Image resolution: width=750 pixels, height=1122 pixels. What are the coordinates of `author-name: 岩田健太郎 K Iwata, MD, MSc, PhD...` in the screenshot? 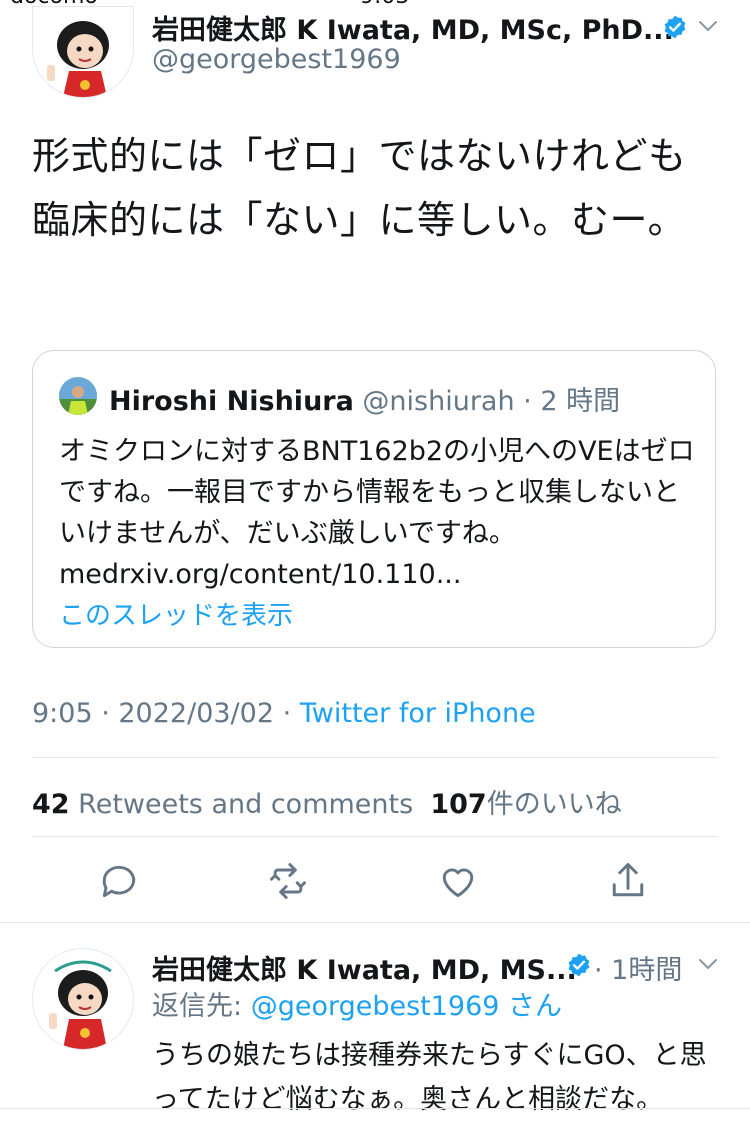 It's located at (413, 27).